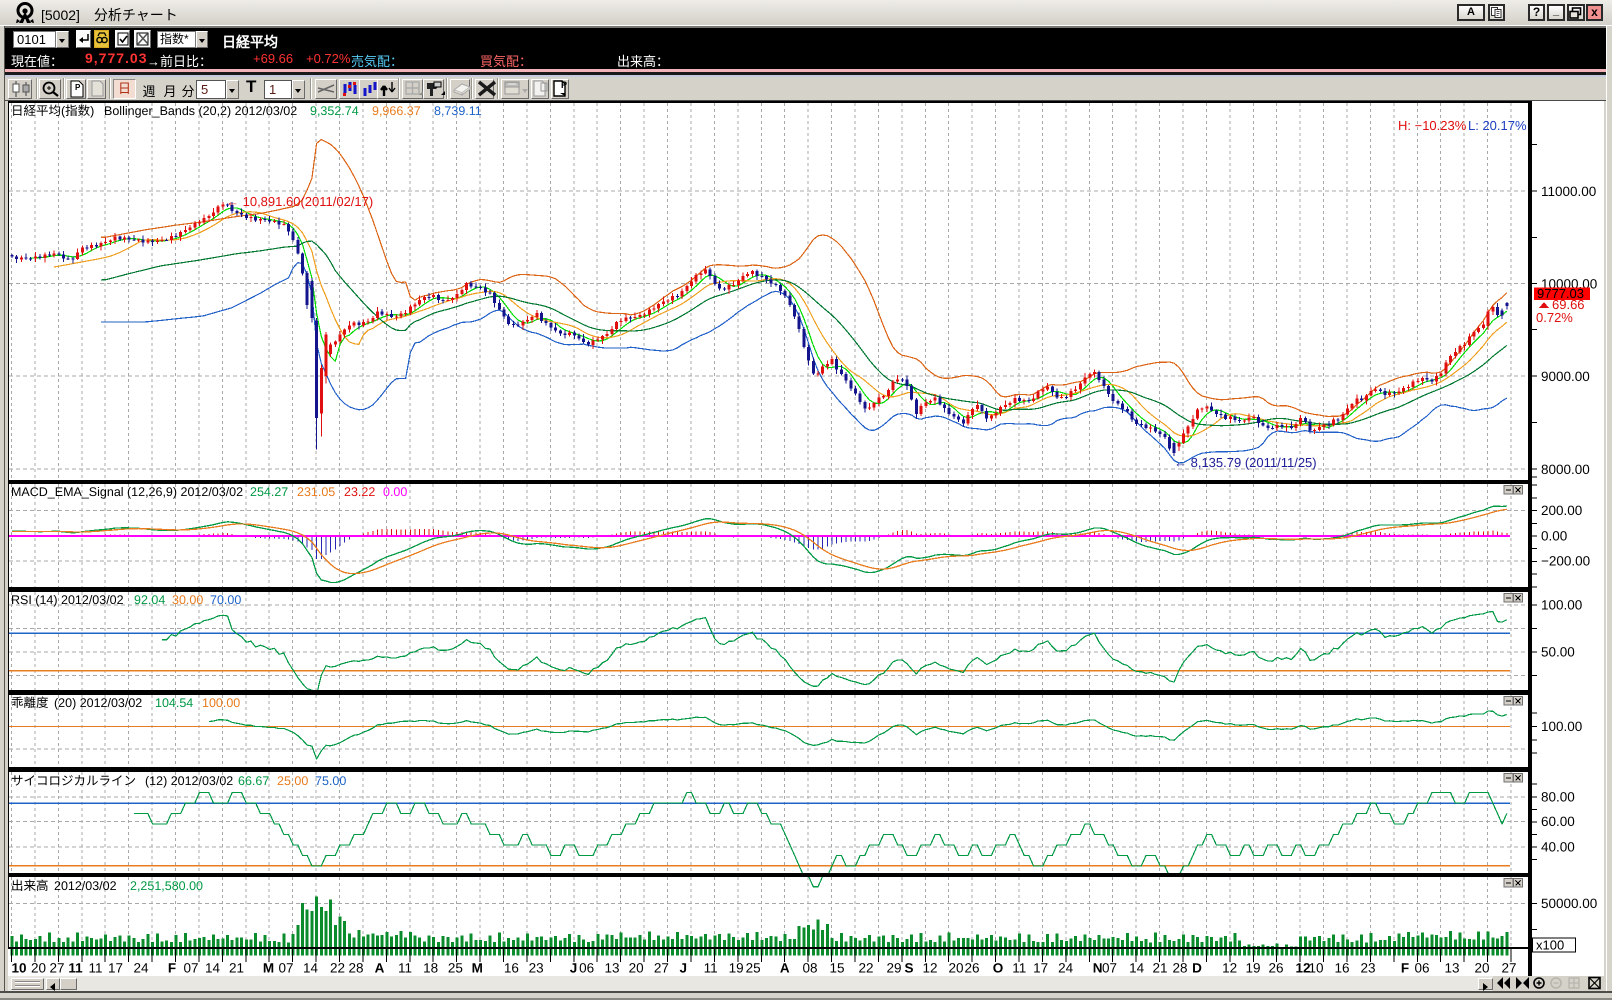 Image resolution: width=1612 pixels, height=1000 pixels. What do you see at coordinates (334, 111) in the screenshot?
I see `svg-text: 9,352.74` at bounding box center [334, 111].